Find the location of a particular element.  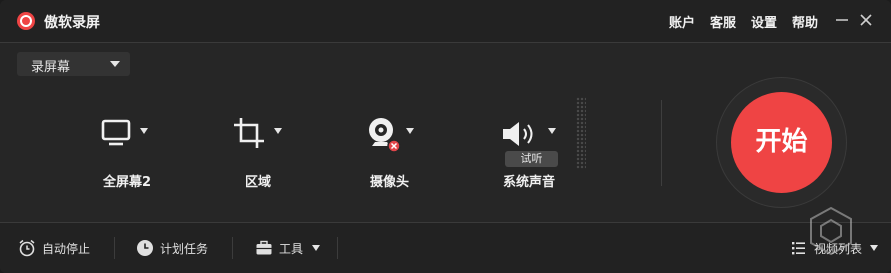

system-audio-label: 系统声音 is located at coordinates (529, 182).